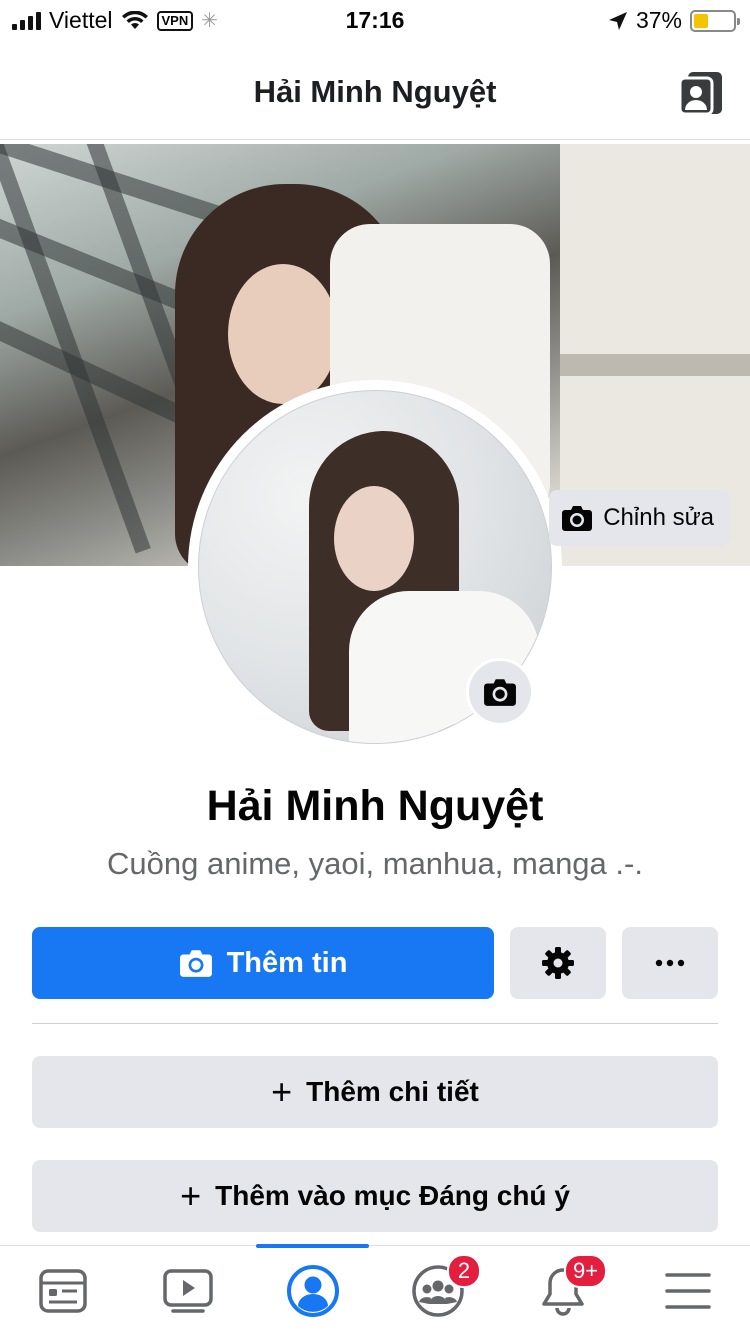 This screenshot has width=750, height=1334. I want to click on video-icon, so click(187, 1290).